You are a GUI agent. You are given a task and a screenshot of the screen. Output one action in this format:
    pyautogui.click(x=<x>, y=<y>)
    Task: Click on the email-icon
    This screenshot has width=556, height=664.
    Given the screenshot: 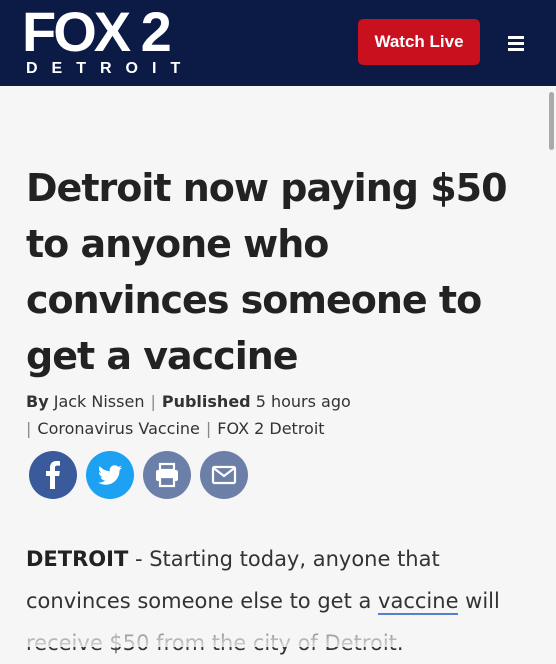 What is the action you would take?
    pyautogui.click(x=224, y=475)
    